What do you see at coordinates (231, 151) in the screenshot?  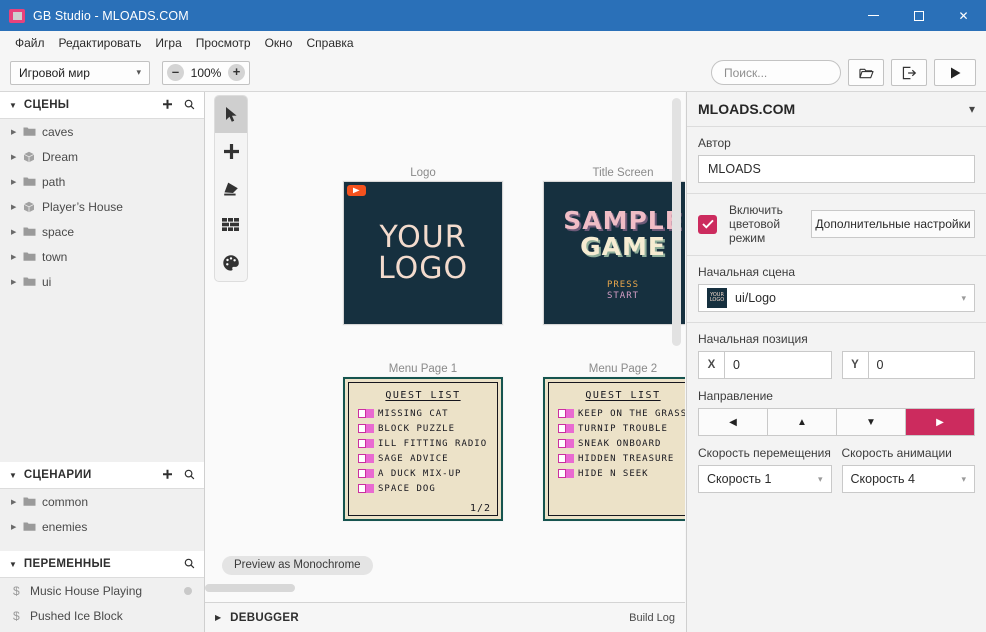 I see `add-tool` at bounding box center [231, 151].